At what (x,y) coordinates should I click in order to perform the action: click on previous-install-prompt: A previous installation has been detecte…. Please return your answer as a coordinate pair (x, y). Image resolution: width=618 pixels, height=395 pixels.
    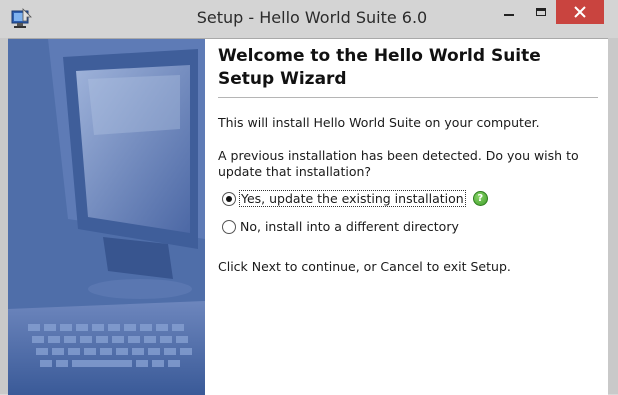
    Looking at the image, I should click on (398, 163).